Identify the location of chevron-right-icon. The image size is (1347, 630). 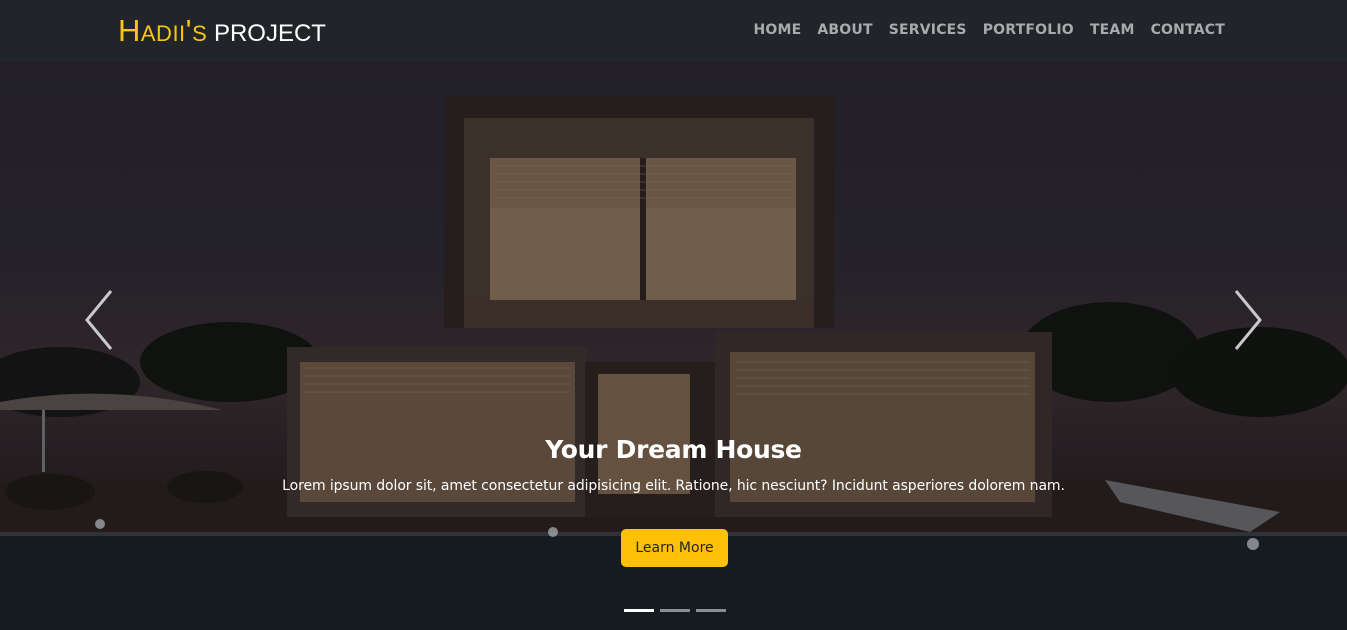
(1248, 320).